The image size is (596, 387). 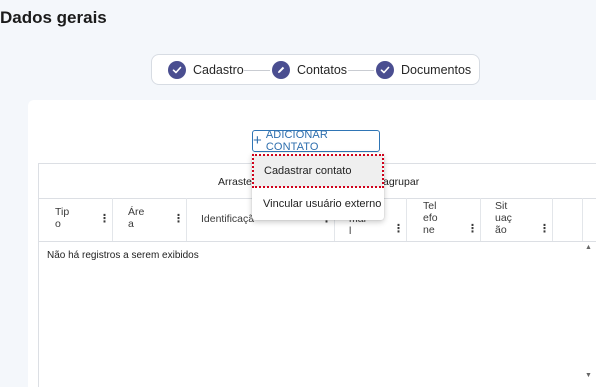 I want to click on column-title: Áre a, so click(x=136, y=218).